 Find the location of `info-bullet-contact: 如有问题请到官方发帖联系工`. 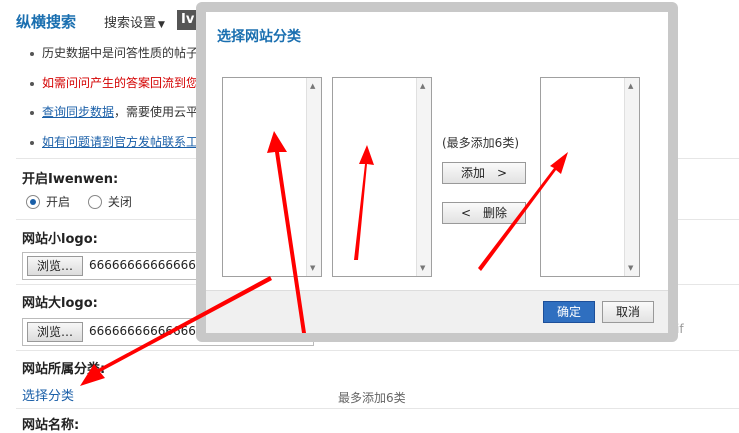

info-bullet-contact: 如有问题请到官方发帖联系工 is located at coordinates (114, 141).